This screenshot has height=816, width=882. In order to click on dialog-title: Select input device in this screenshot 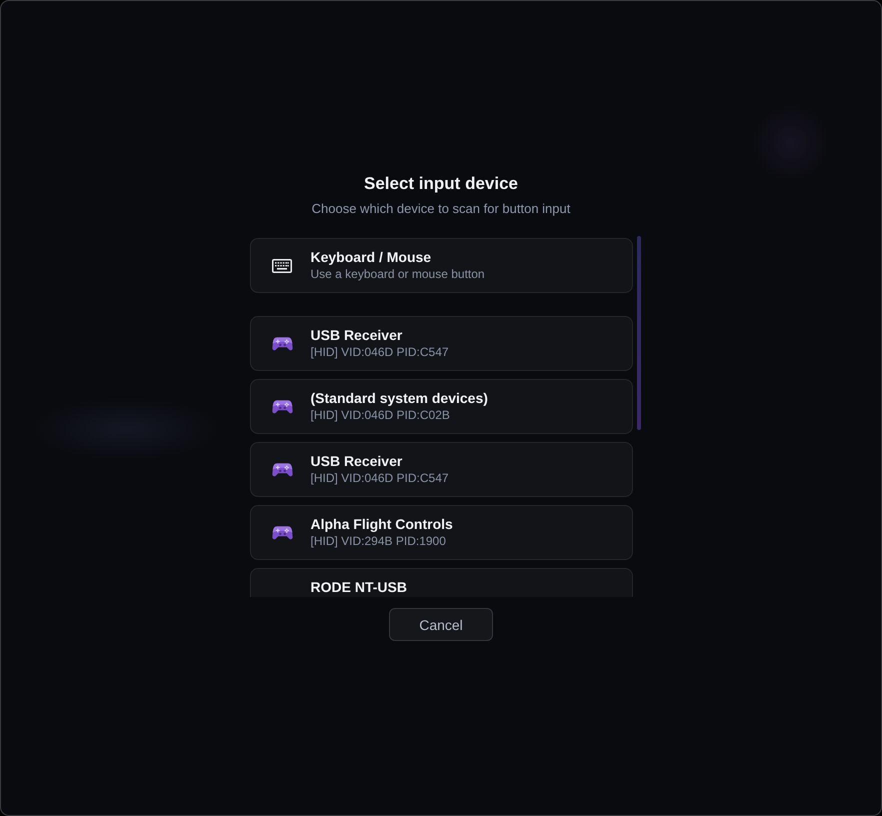, I will do `click(441, 184)`.